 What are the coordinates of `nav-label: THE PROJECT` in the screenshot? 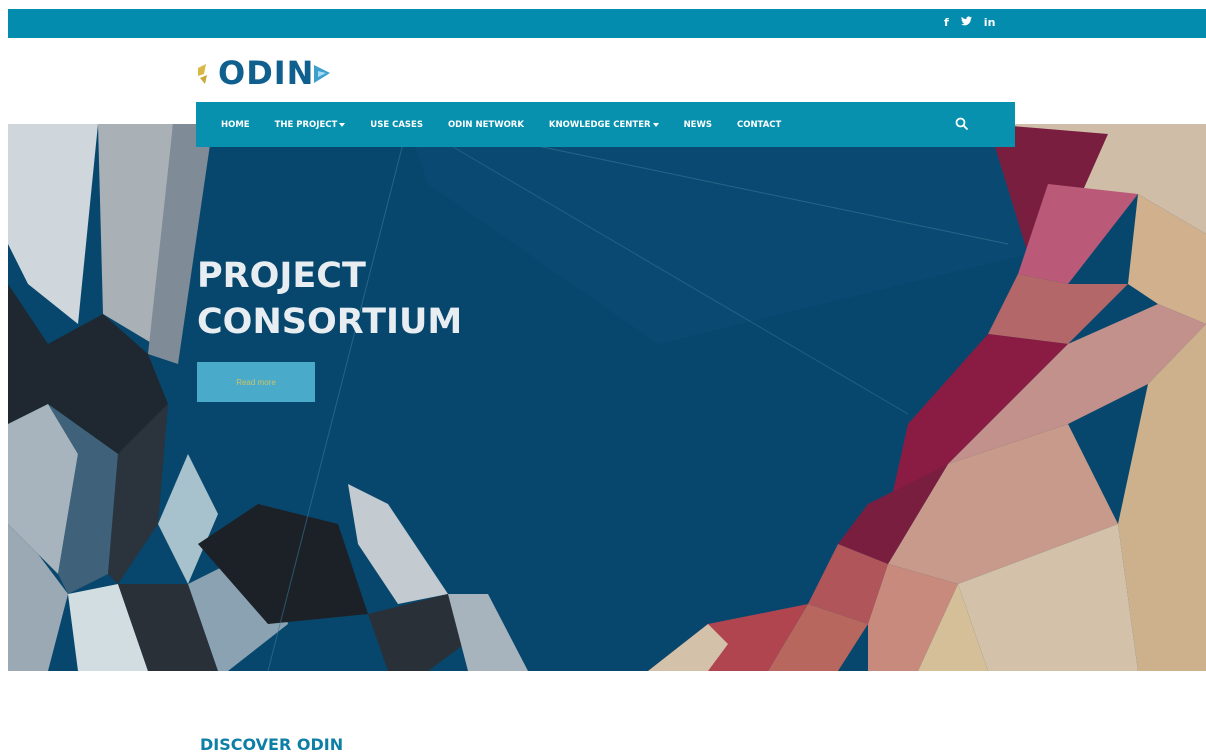 It's located at (306, 124).